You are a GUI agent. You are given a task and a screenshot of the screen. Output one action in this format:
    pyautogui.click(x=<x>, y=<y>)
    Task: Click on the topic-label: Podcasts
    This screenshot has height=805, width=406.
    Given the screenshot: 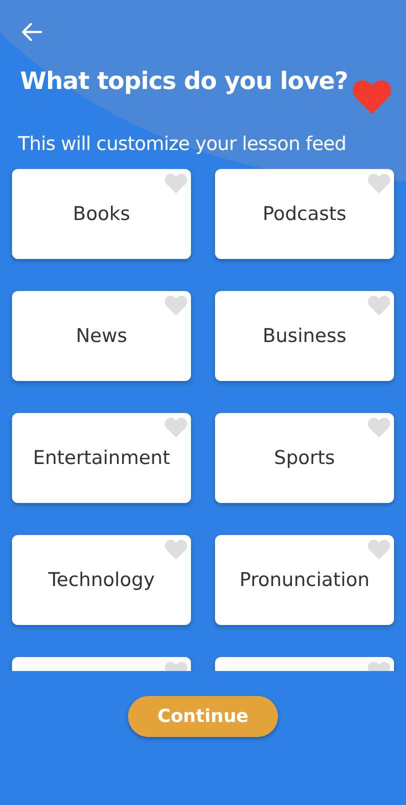 What is the action you would take?
    pyautogui.click(x=304, y=214)
    